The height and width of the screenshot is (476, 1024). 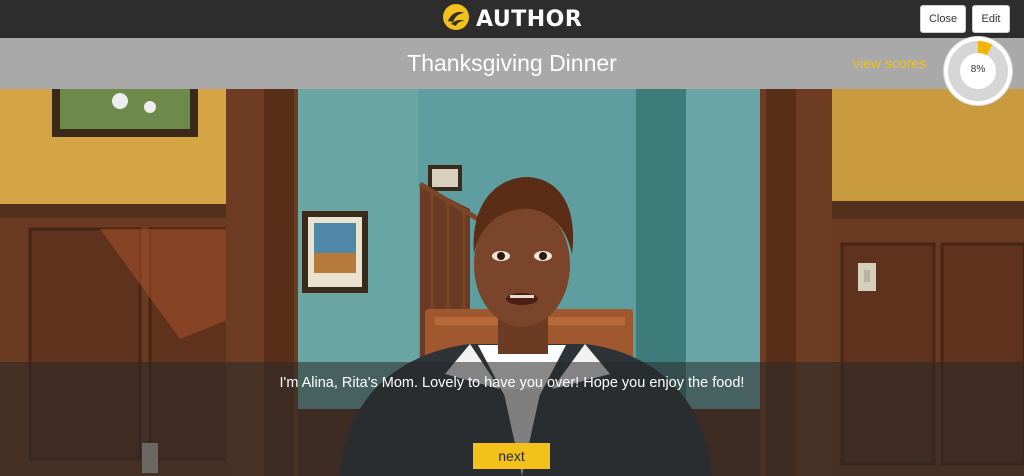 What do you see at coordinates (511, 456) in the screenshot?
I see `next-button: next` at bounding box center [511, 456].